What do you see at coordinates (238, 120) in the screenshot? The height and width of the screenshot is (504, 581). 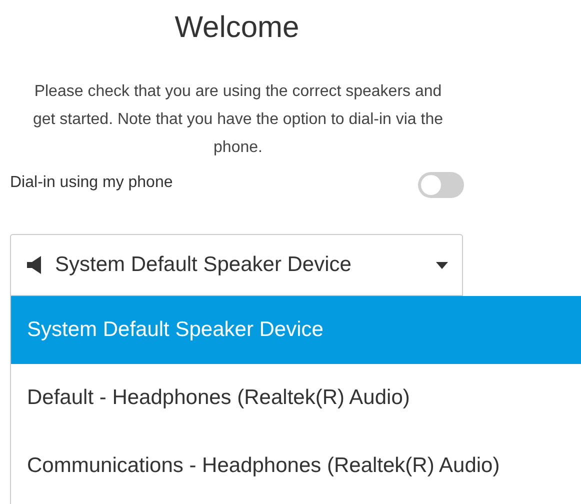 I see `intro-text: Please check that you are using the correct speakers and get started. Note that you have the option to dial-in via the phone.` at bounding box center [238, 120].